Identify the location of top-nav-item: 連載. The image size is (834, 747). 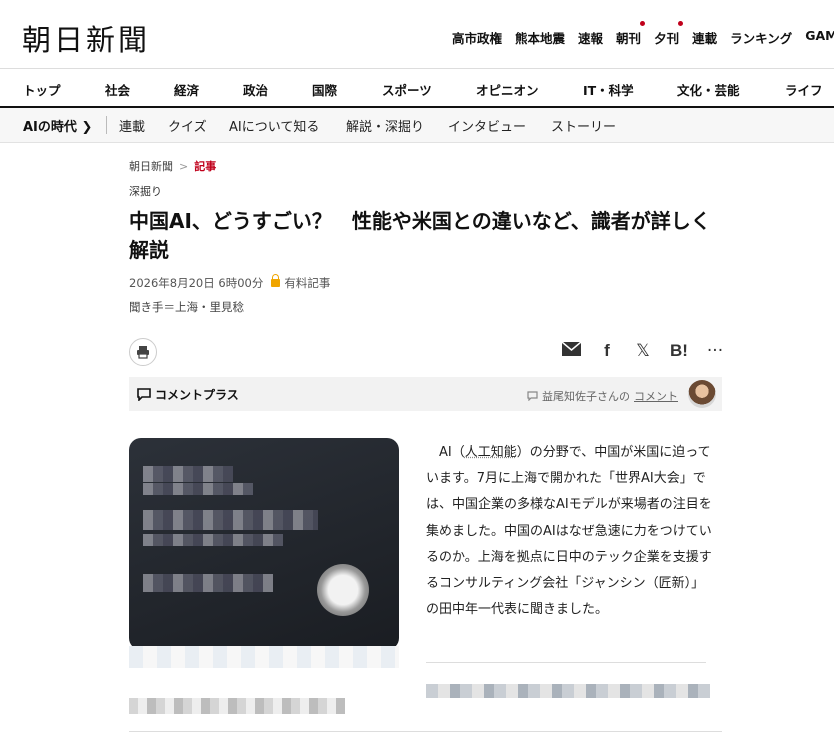
(704, 37).